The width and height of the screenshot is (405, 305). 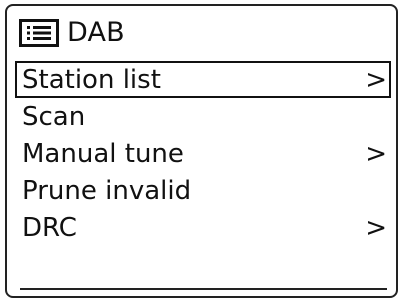 I want to click on menu-item-label: Prune invalid, so click(x=107, y=190).